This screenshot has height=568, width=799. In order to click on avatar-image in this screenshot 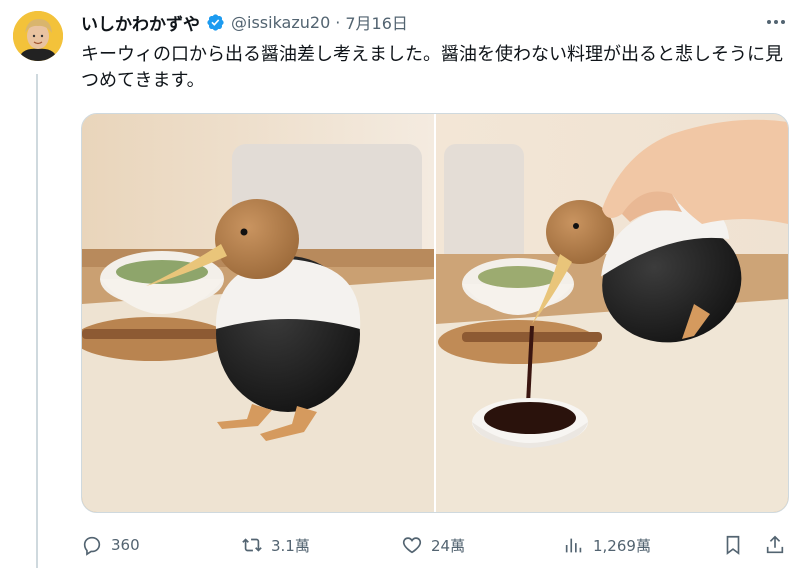, I will do `click(38, 36)`.